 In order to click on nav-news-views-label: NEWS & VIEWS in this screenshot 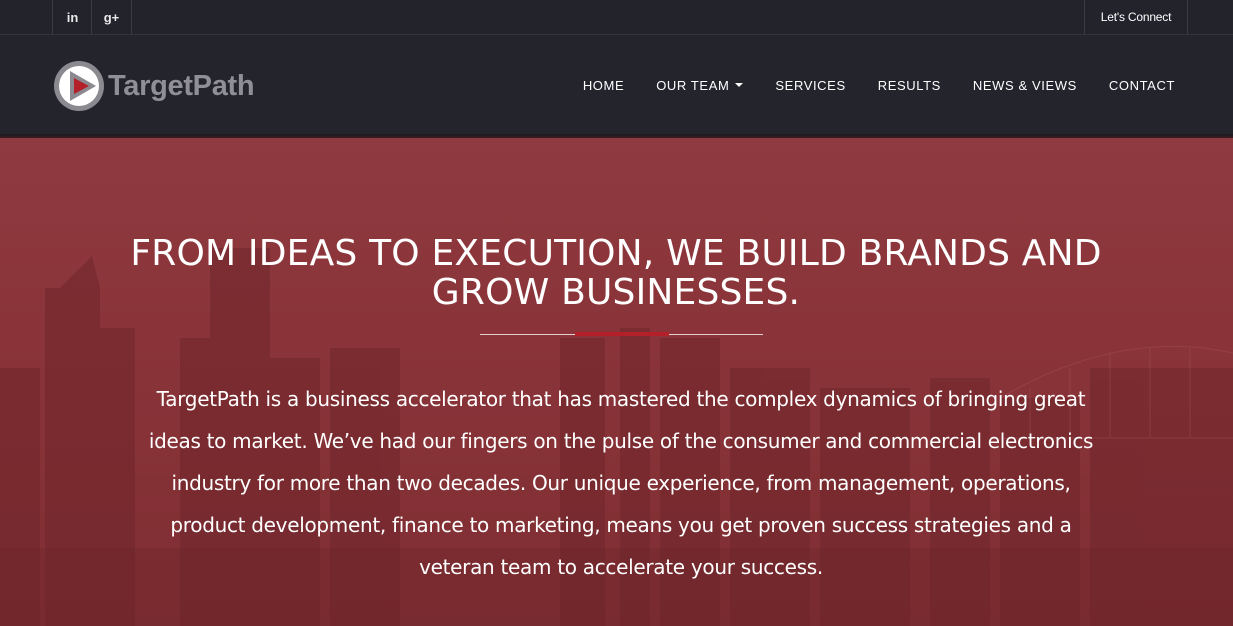, I will do `click(1024, 85)`.